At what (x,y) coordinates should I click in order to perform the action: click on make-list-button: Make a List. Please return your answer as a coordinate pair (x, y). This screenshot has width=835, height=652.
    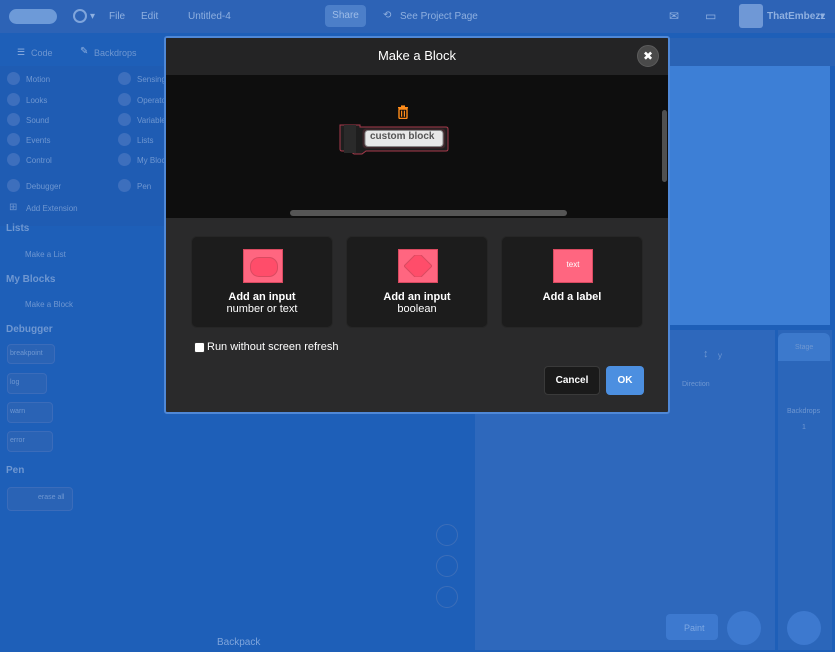
    Looking at the image, I should click on (45, 254).